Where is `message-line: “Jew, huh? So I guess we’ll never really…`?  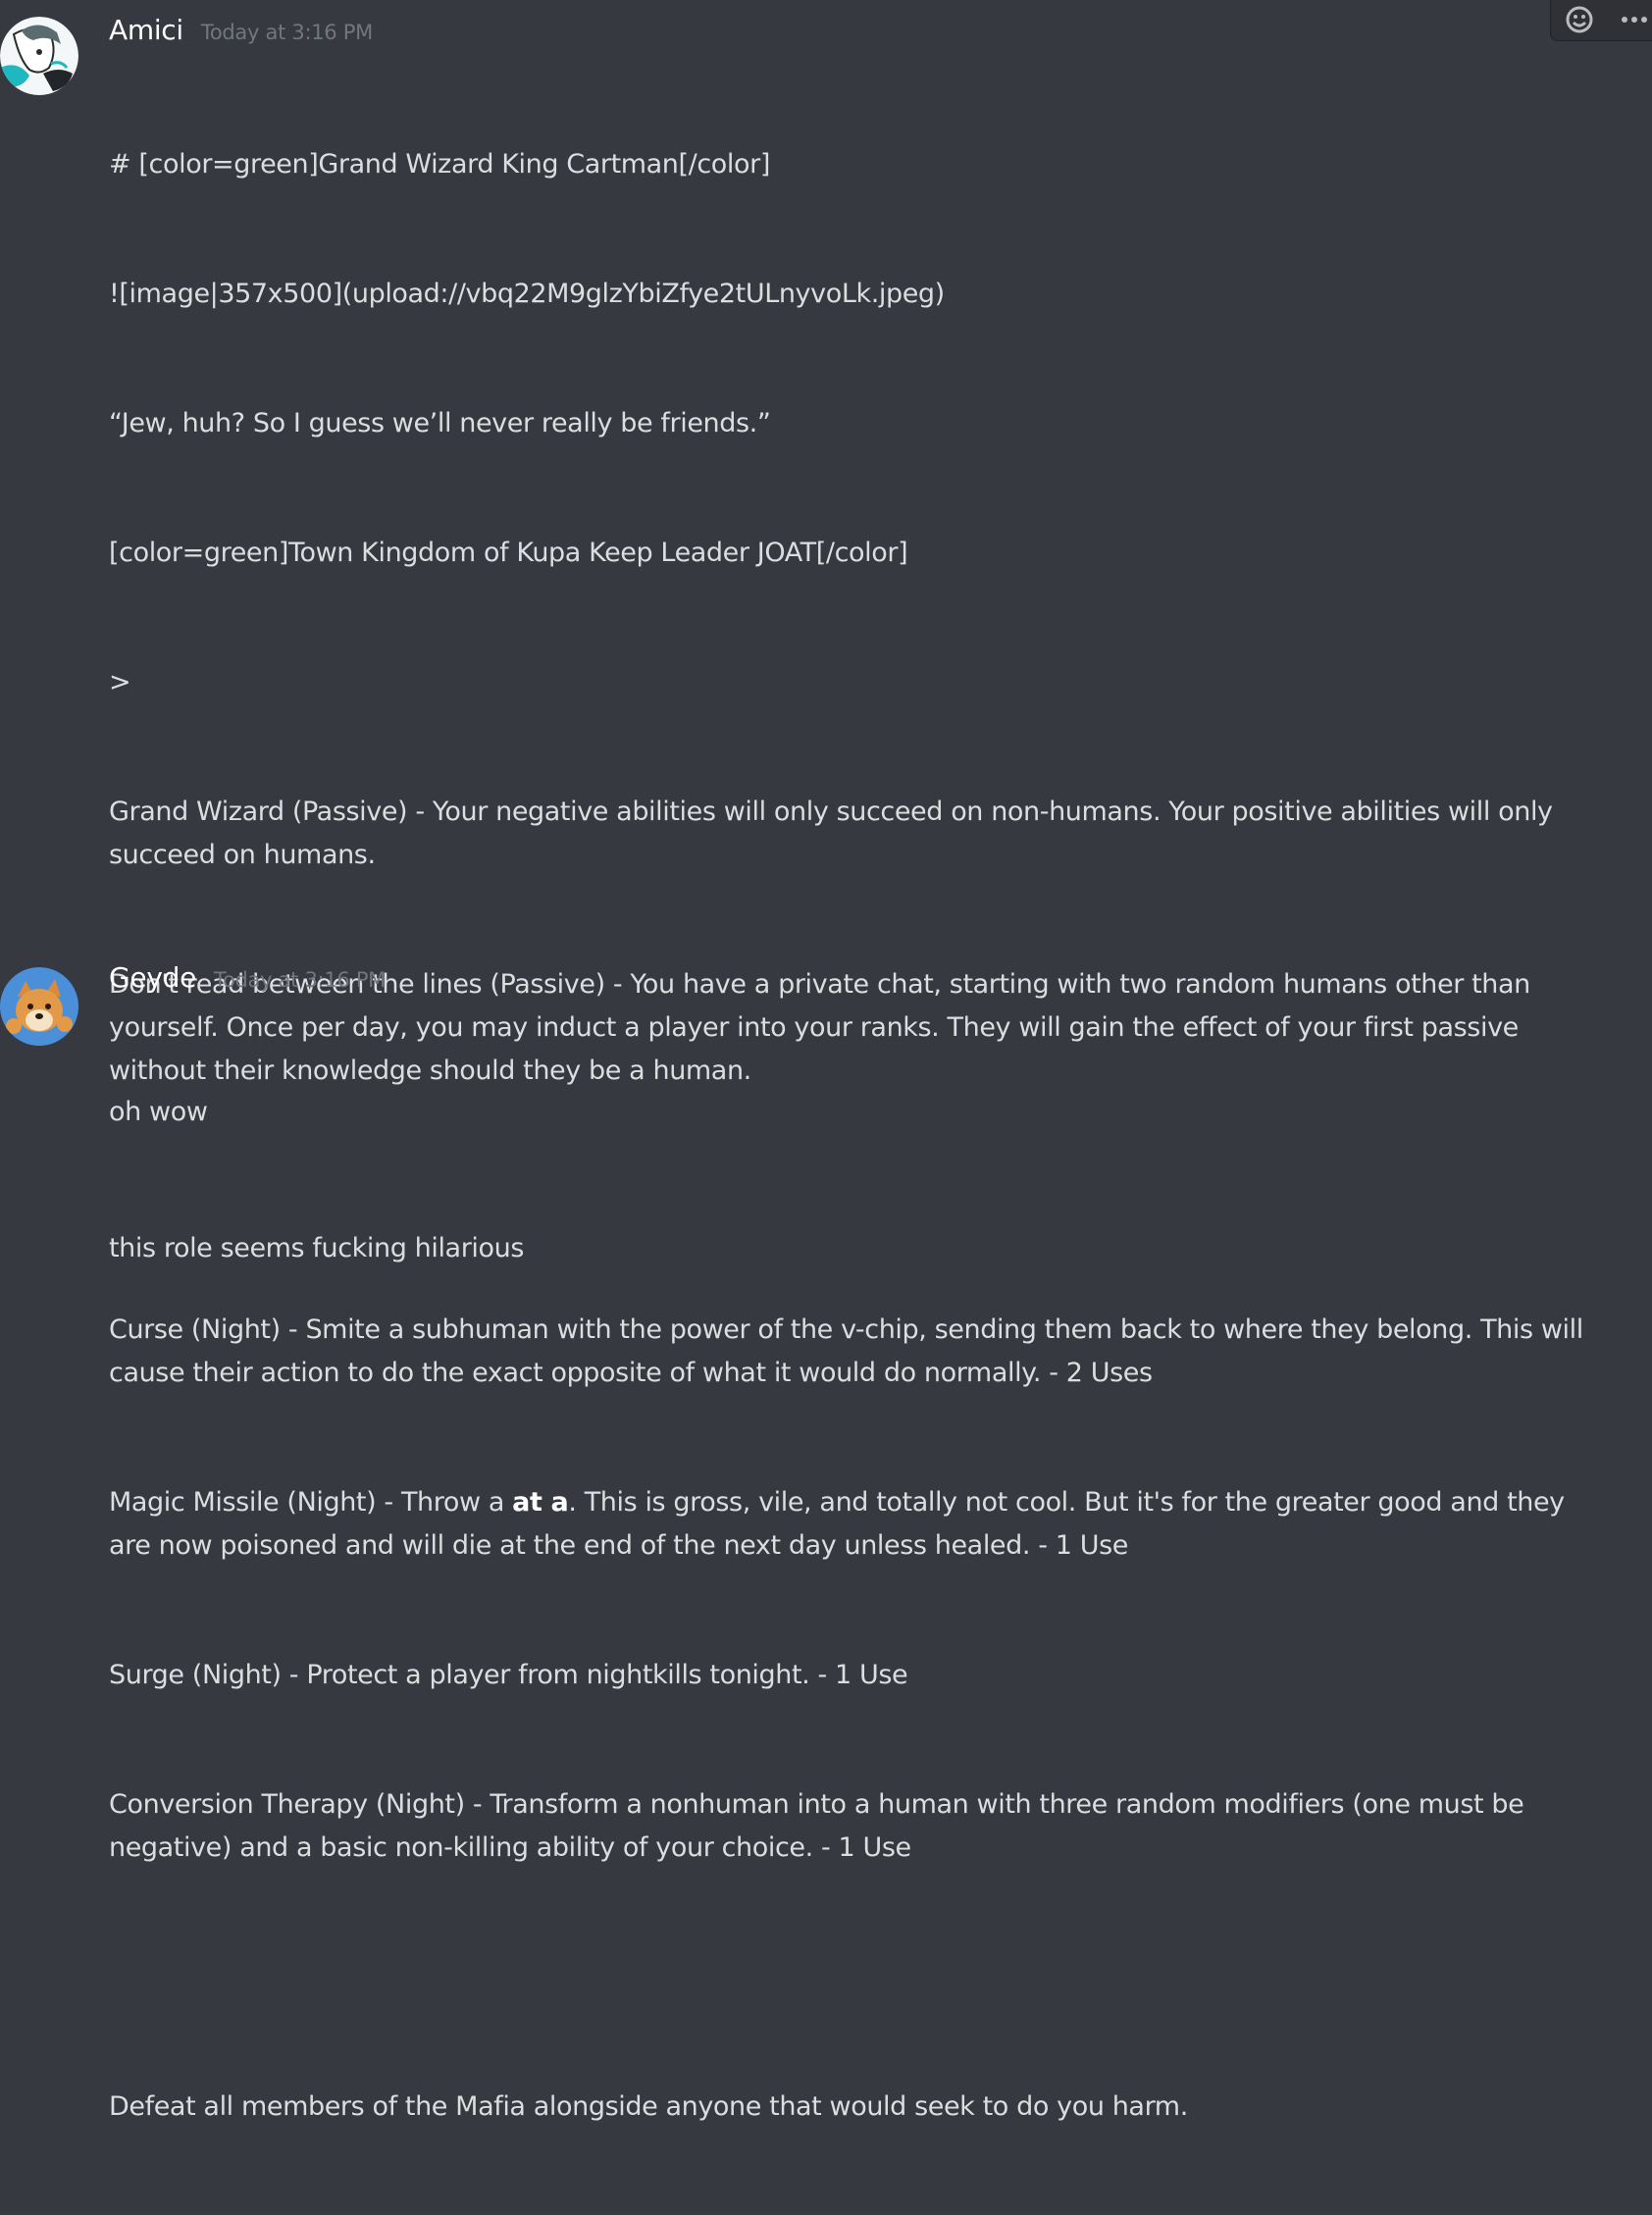 message-line: “Jew, huh? So I guess we’ll never really… is located at coordinates (857, 423).